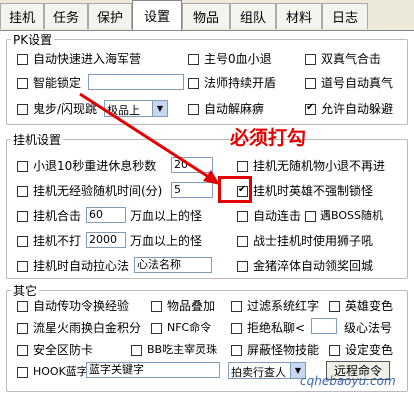 This screenshot has height=394, width=414. I want to click on tab-log: 日志, so click(345, 16).